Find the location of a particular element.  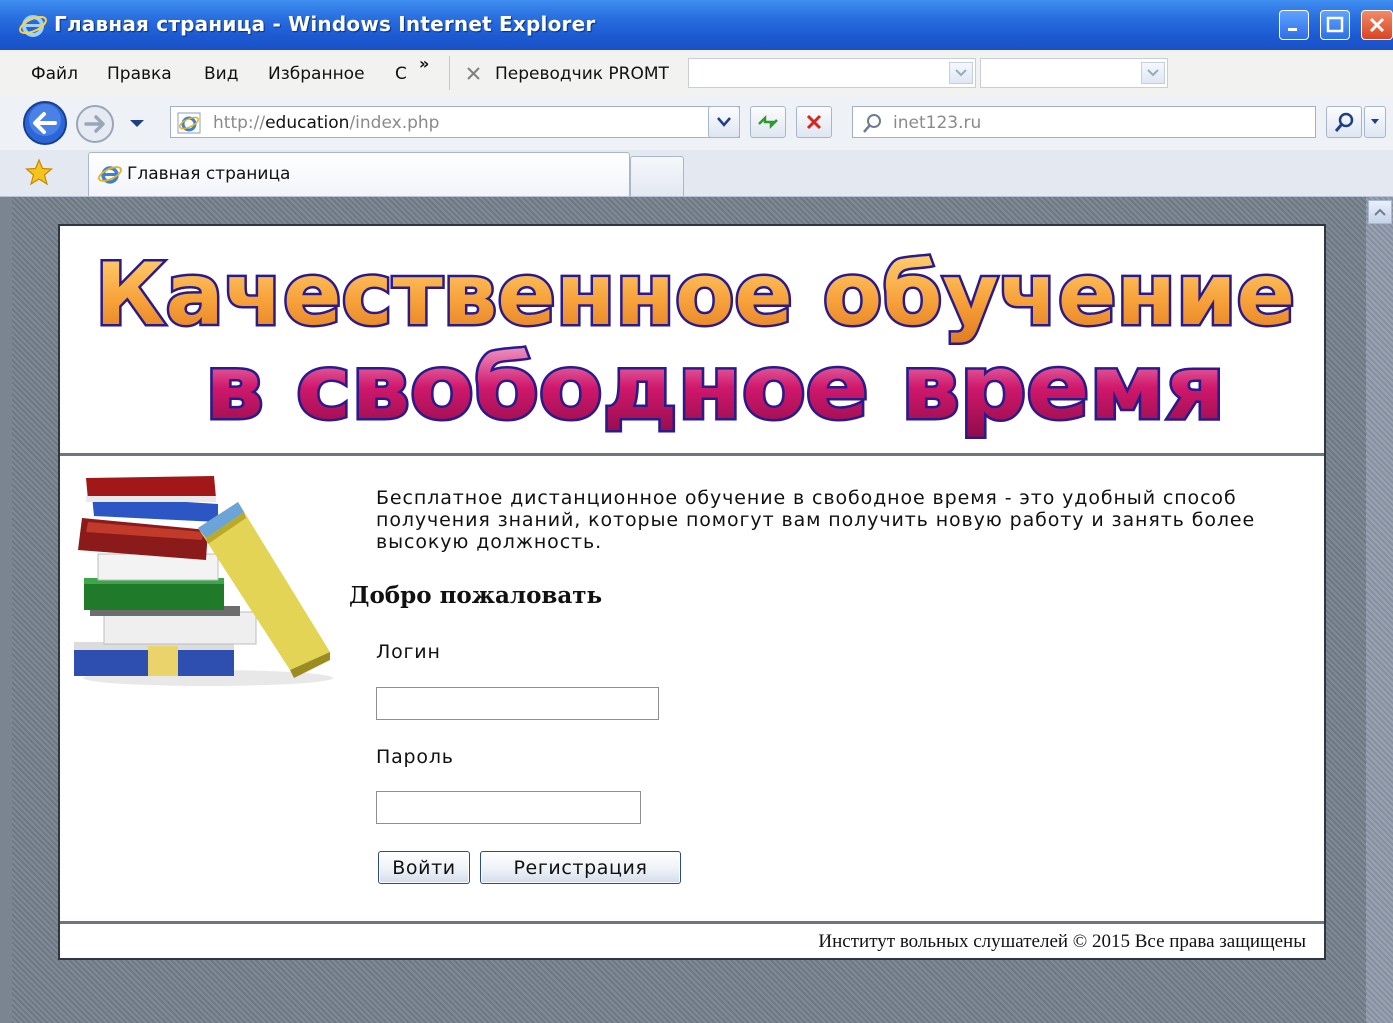

tabs-bar: Главная страница is located at coordinates (696, 173).